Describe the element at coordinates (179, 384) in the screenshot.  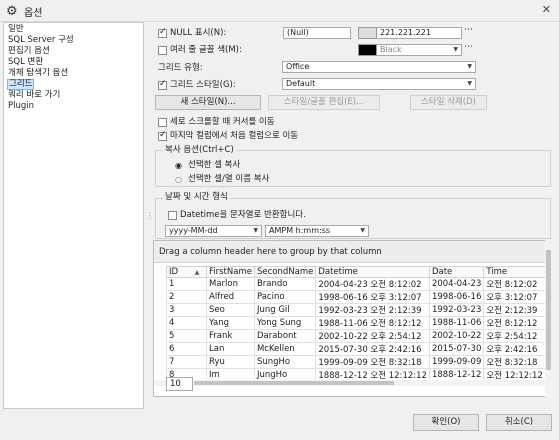
I see `page-size-input: 10` at that location.